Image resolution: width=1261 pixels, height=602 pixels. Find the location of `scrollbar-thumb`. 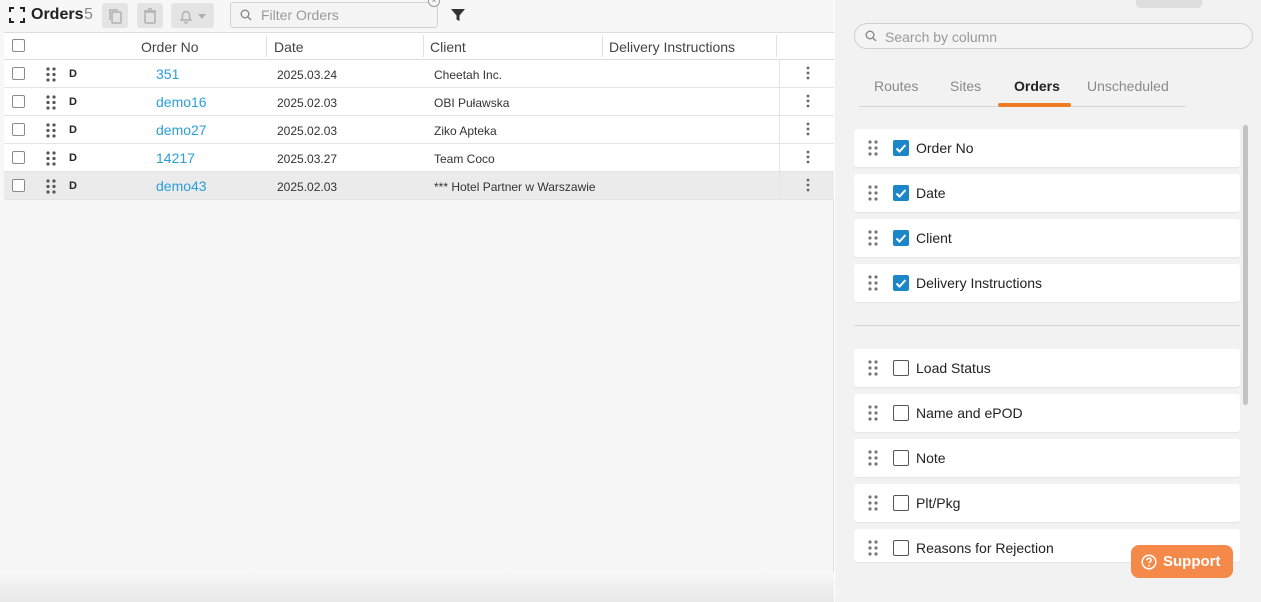

scrollbar-thumb is located at coordinates (1245, 265).